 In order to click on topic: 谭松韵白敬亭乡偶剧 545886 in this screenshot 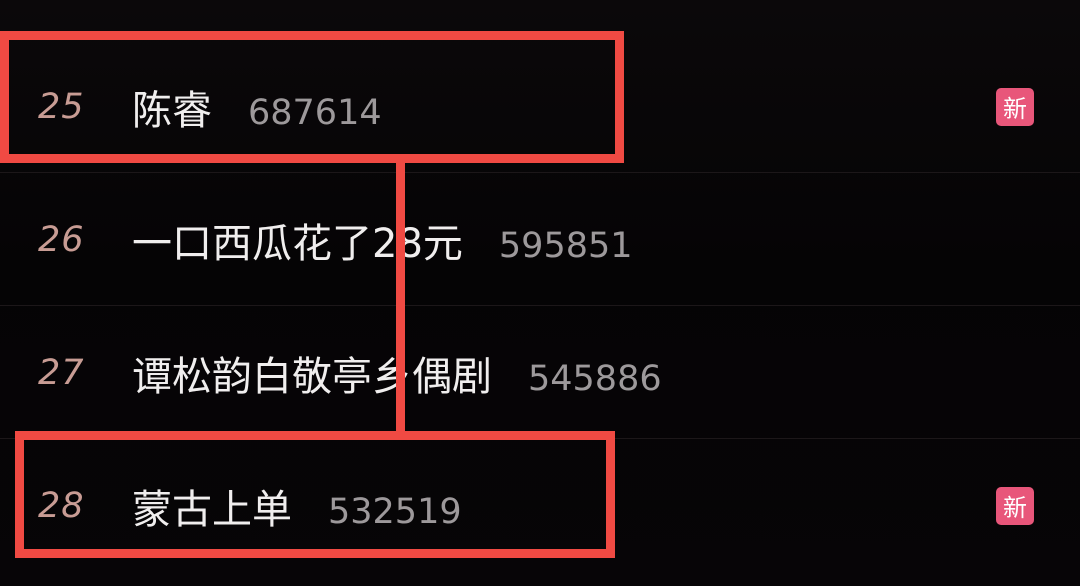, I will do `click(397, 373)`.